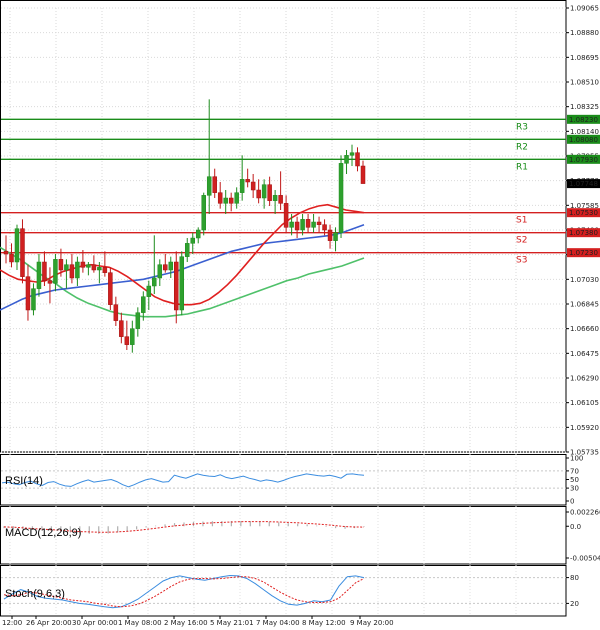 This screenshot has height=630, width=600. What do you see at coordinates (583, 213) in the screenshot?
I see `level-price-label: 1.07530` at bounding box center [583, 213].